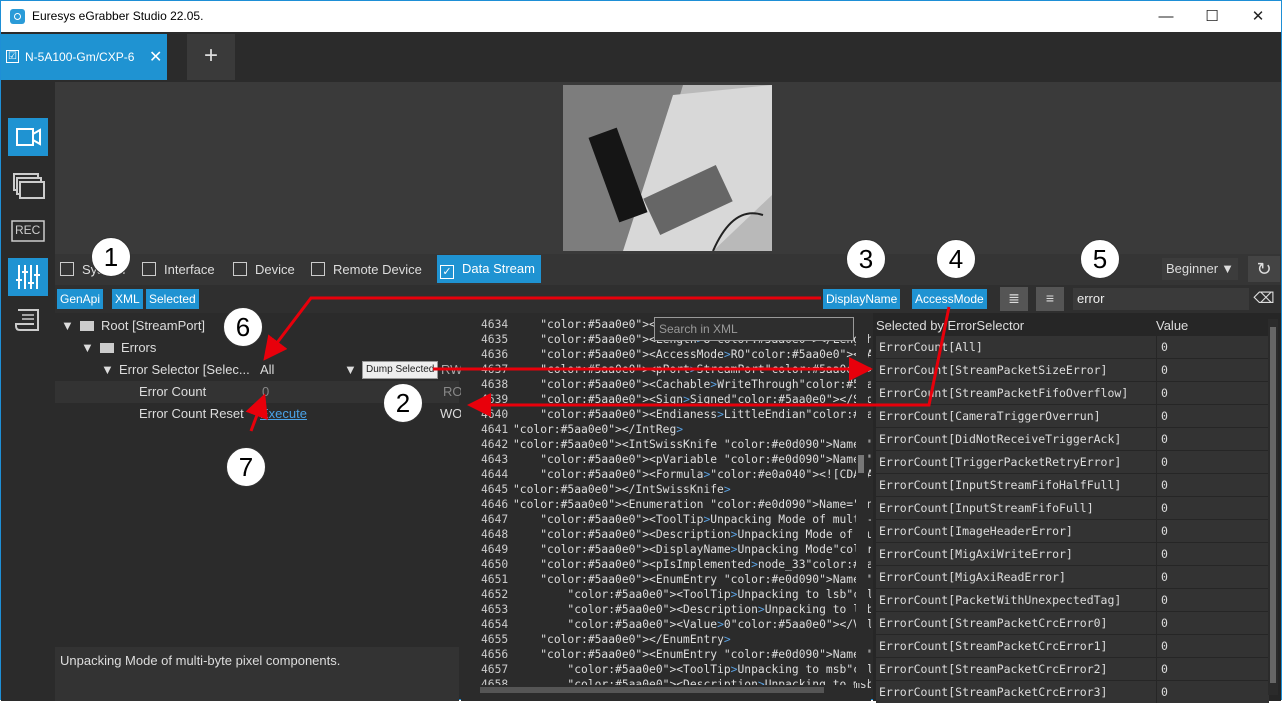 Image resolution: width=1282 pixels, height=703 pixels. What do you see at coordinates (956, 259) in the screenshot?
I see `callout-4: 4` at bounding box center [956, 259].